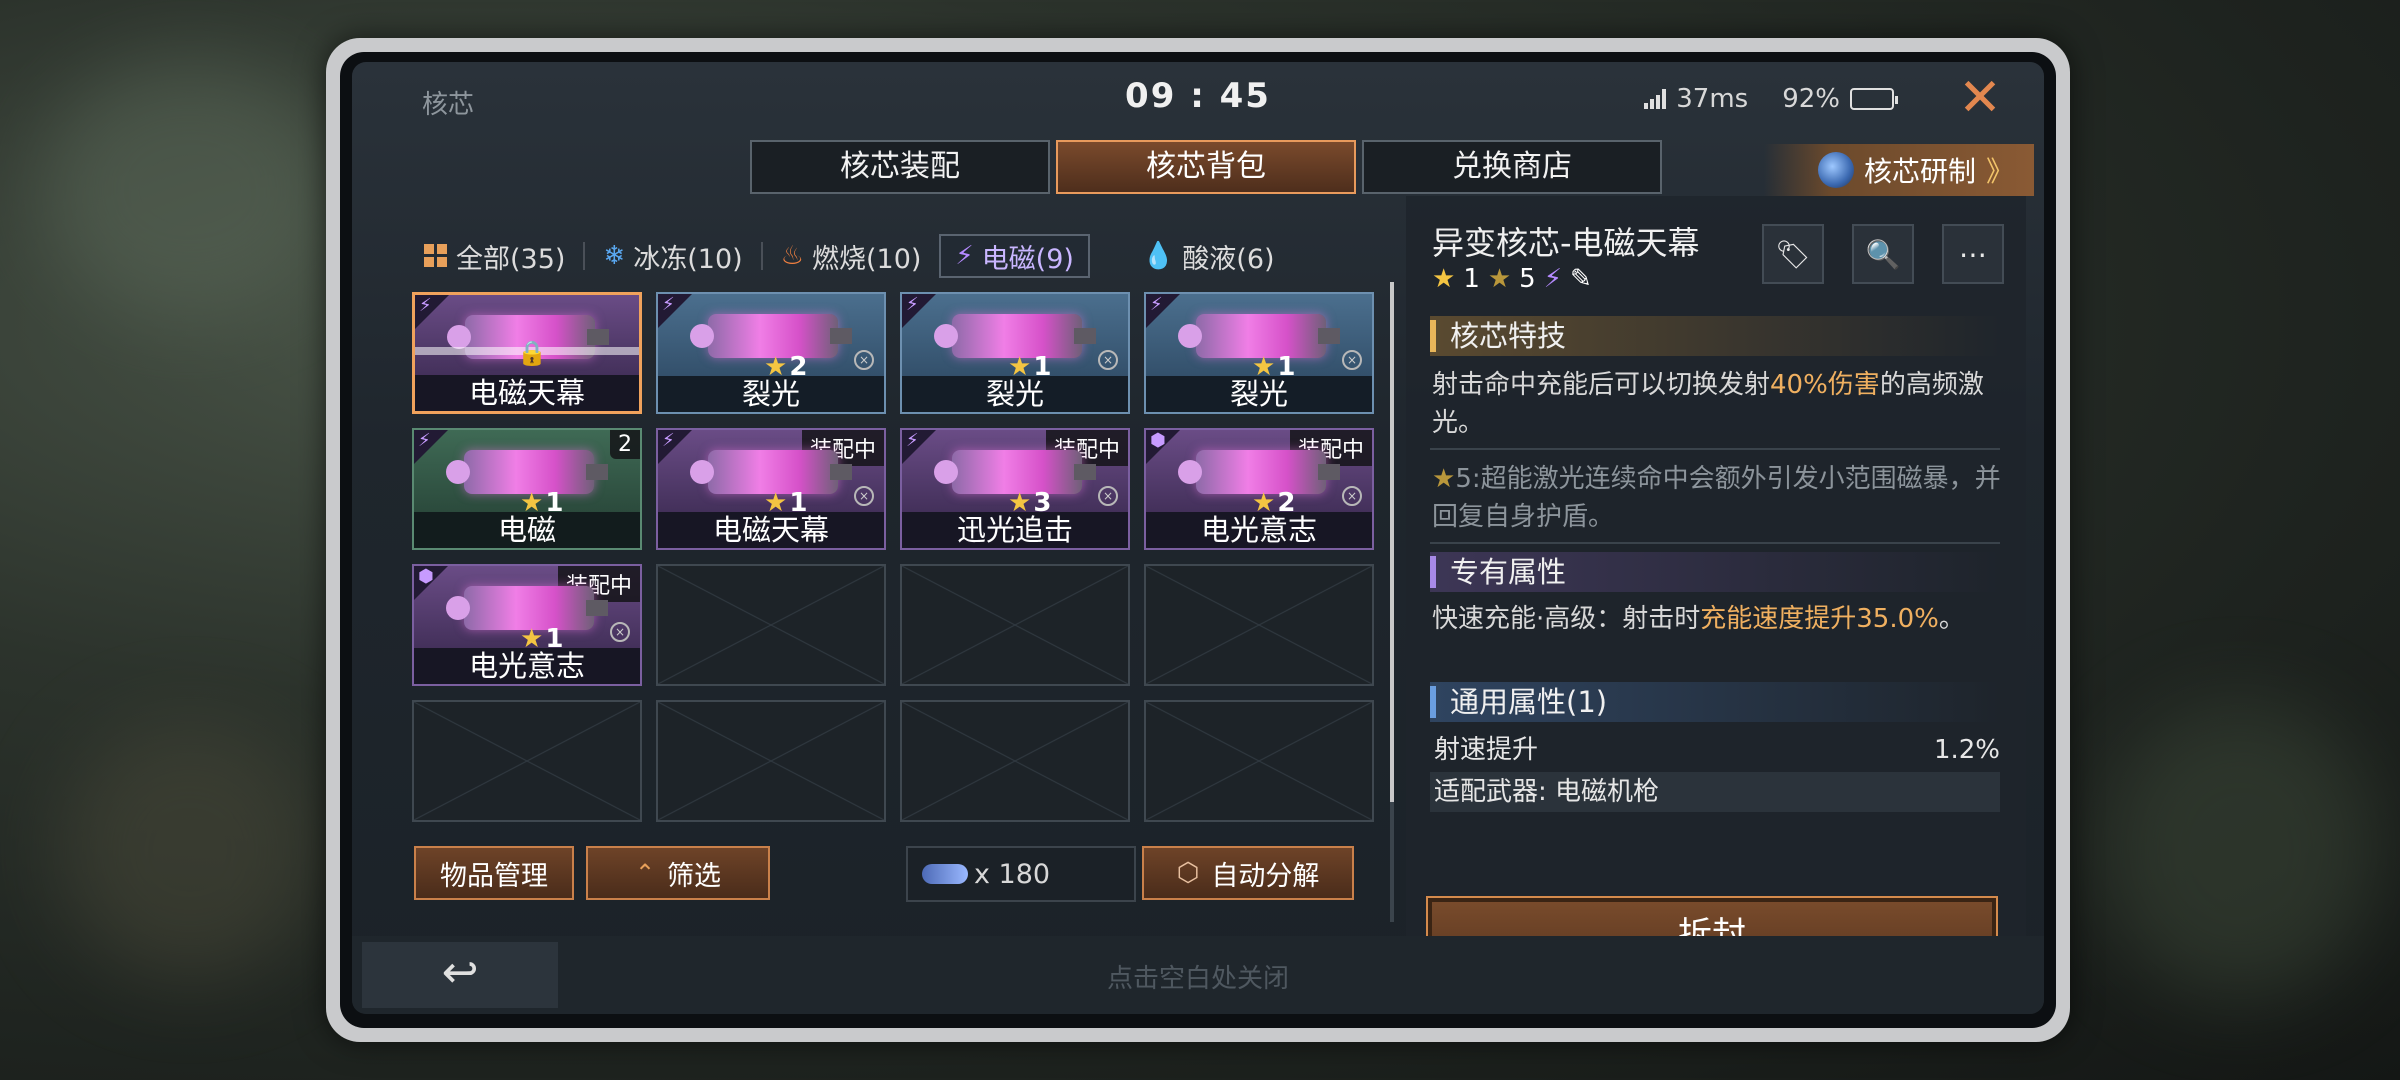 The width and height of the screenshot is (2400, 1080). Describe the element at coordinates (1259, 489) in the screenshot. I see `core-slot: ⬢ 装配中 ★2 × 电光意志` at that location.